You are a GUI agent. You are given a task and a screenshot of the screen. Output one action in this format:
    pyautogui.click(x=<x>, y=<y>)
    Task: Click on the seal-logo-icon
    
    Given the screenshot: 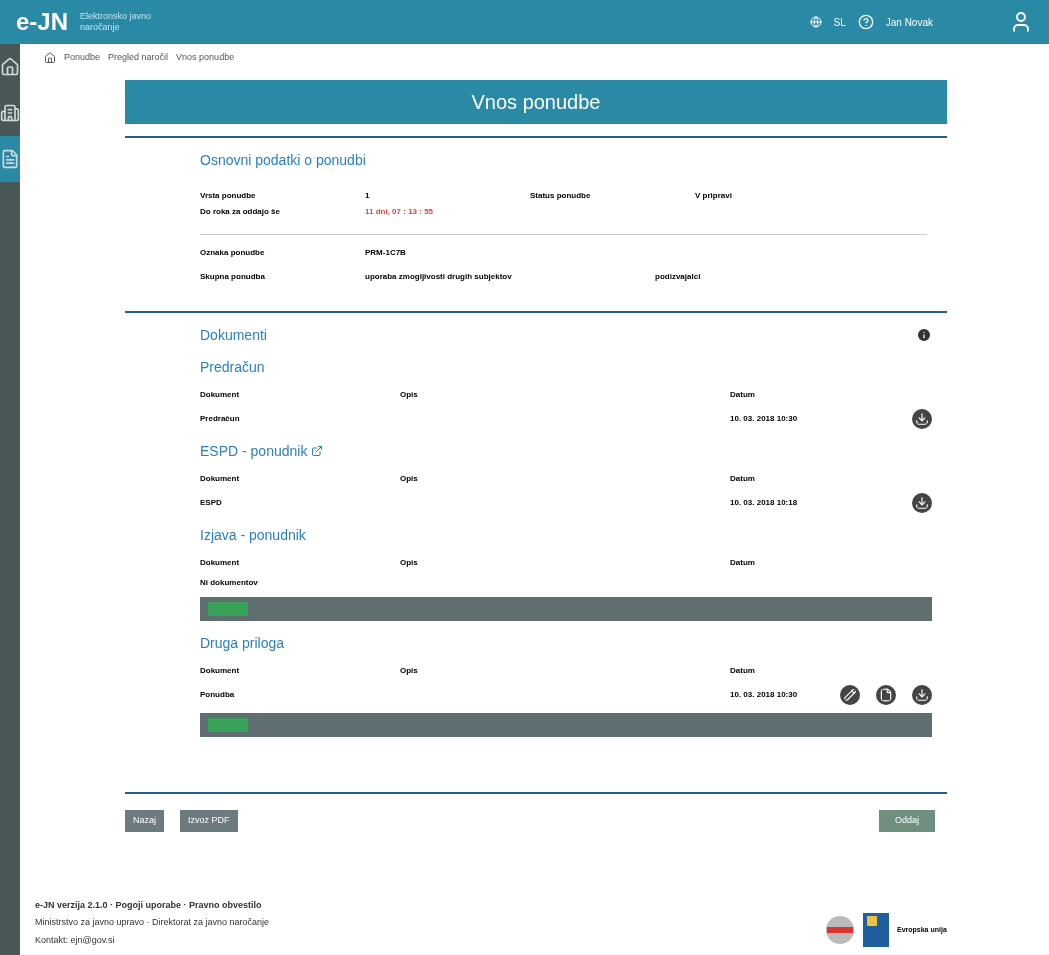 What is the action you would take?
    pyautogui.click(x=840, y=930)
    